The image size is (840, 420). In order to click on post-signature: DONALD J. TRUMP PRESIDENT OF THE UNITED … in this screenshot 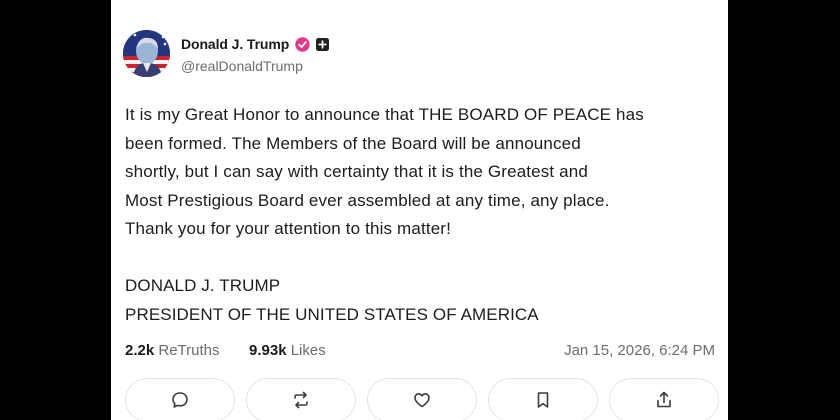, I will do `click(332, 300)`.